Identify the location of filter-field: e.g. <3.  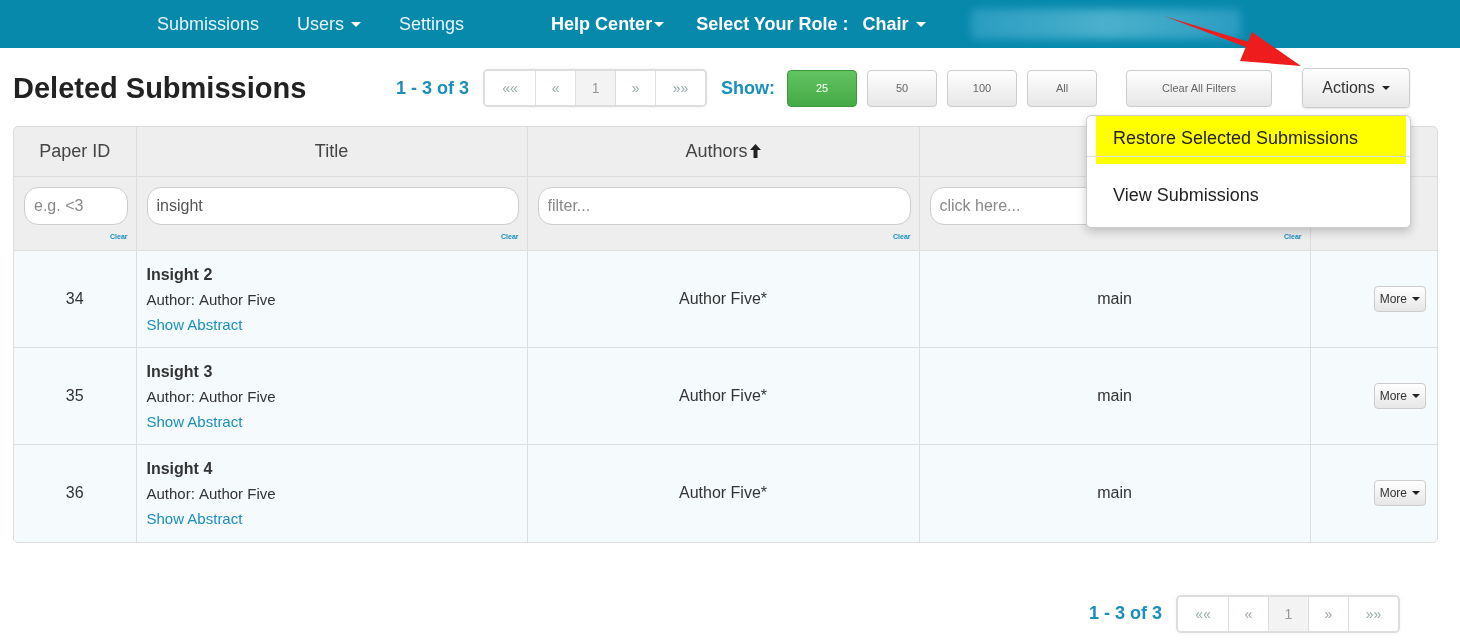
(76, 206).